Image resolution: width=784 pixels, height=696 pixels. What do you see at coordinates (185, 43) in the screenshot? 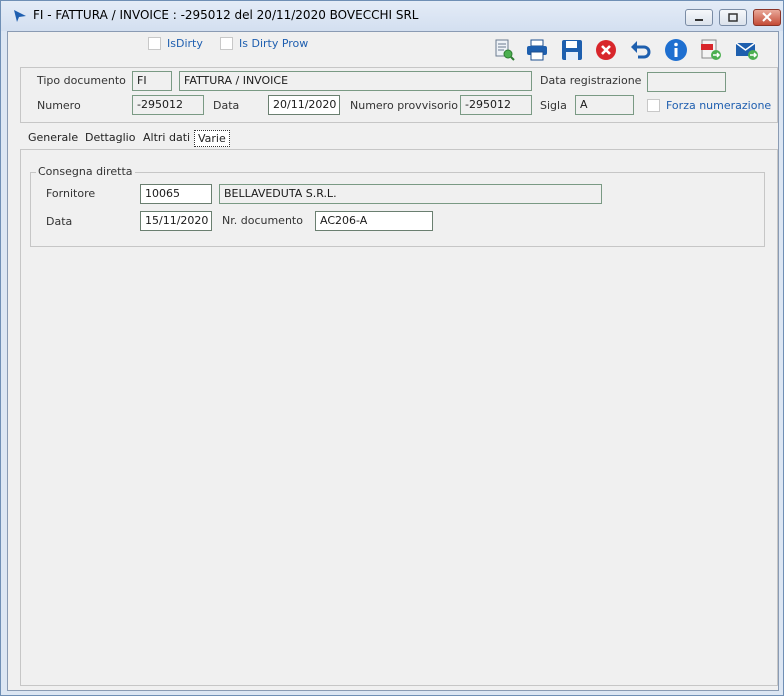
I see `isdirty-label: IsDirty` at bounding box center [185, 43].